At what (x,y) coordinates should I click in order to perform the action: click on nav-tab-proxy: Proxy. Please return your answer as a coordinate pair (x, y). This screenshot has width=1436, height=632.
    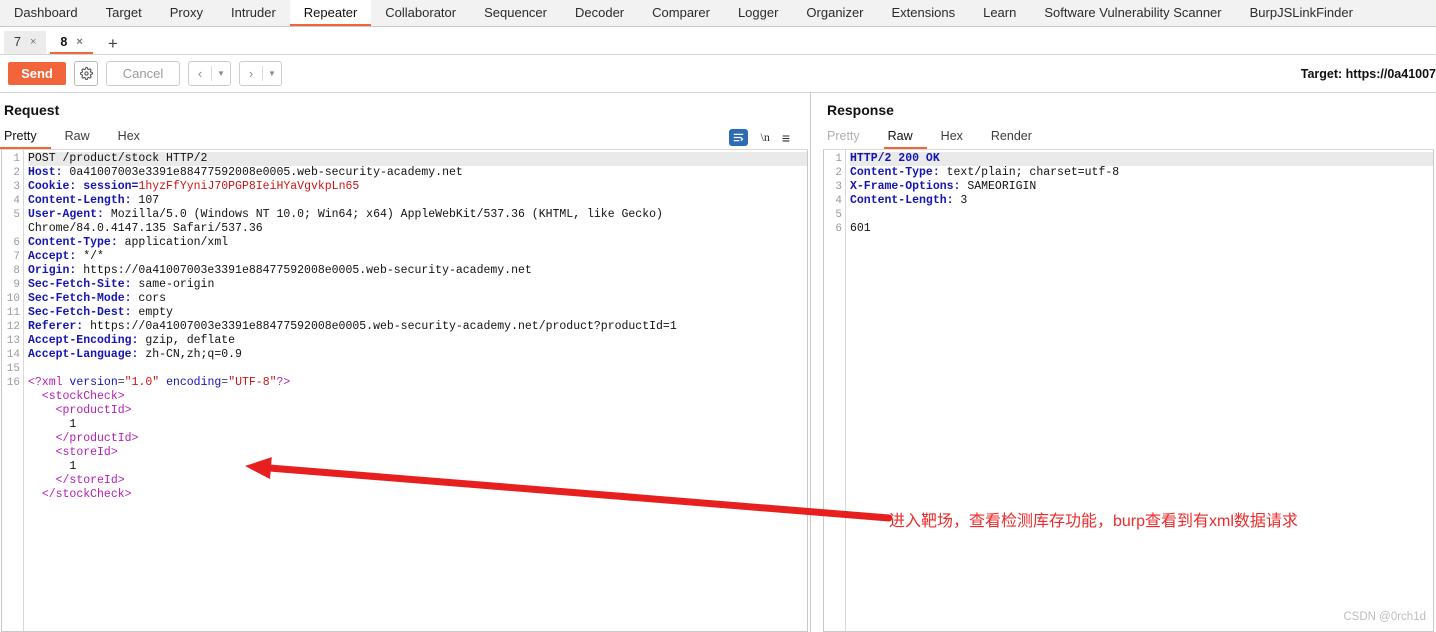
    Looking at the image, I should click on (186, 13).